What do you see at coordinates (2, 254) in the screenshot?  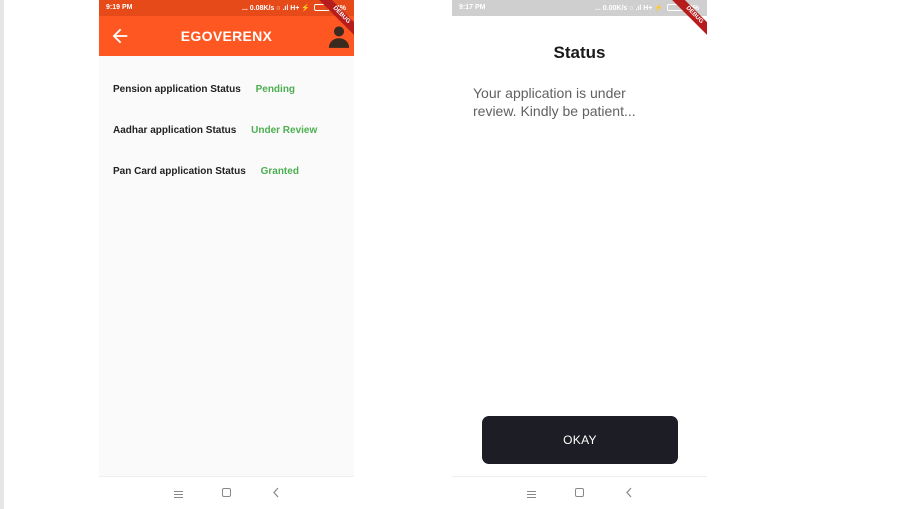 I see `left-edge-divider` at bounding box center [2, 254].